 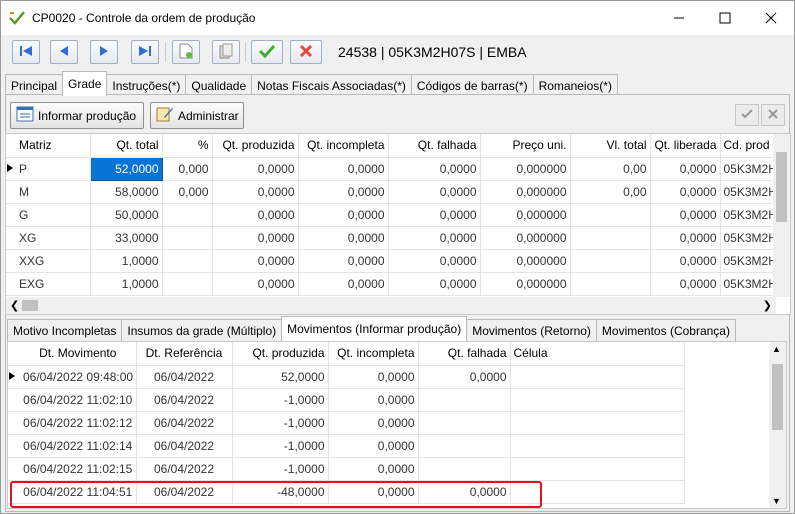 What do you see at coordinates (126, 238) in the screenshot?
I see `cell-qt-total: 33,0000` at bounding box center [126, 238].